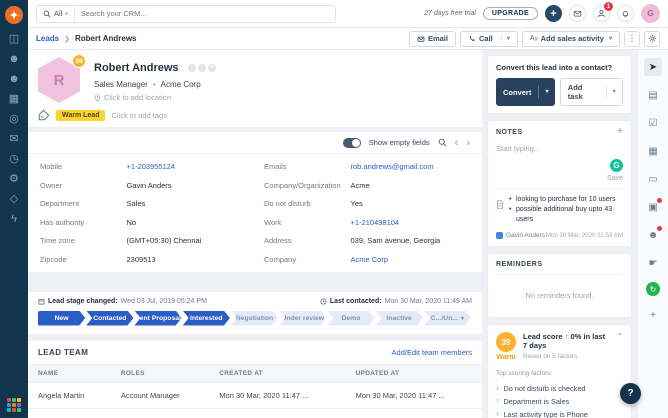 This screenshot has width=668, height=418. What do you see at coordinates (14, 79) in the screenshot?
I see `contacts-icon: ☻` at bounding box center [14, 79].